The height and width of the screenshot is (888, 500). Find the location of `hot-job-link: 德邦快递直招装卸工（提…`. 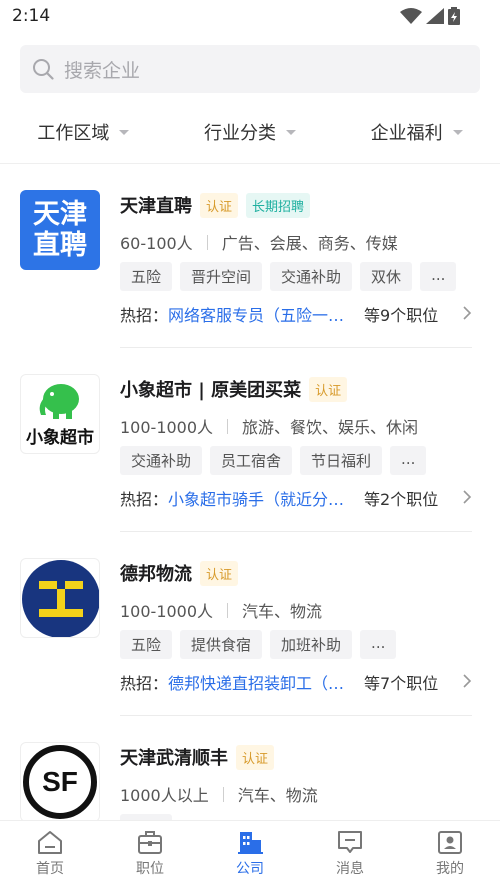

hot-job-link: 德邦快递直招装卸工（提… is located at coordinates (263, 682).